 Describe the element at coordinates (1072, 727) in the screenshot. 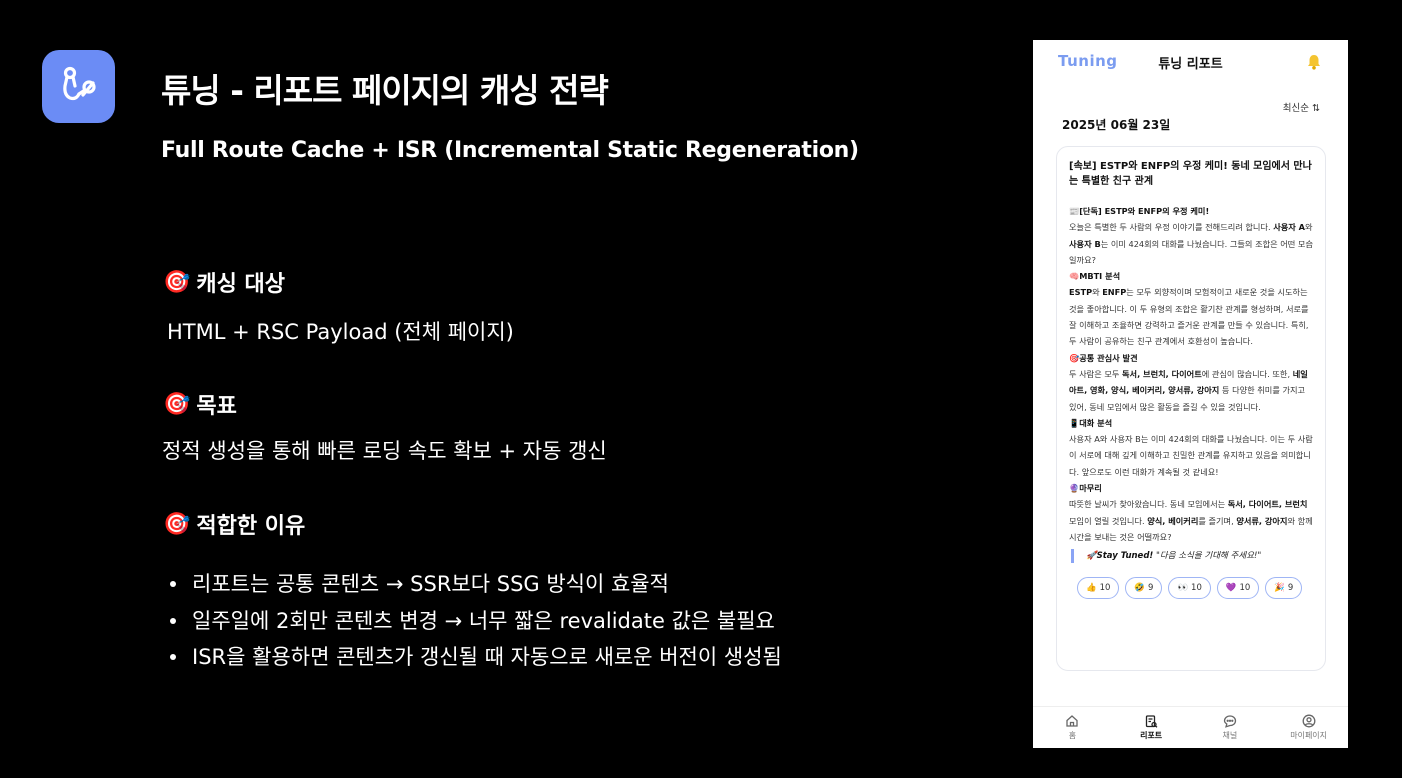

I see `tab-home: 홈` at that location.